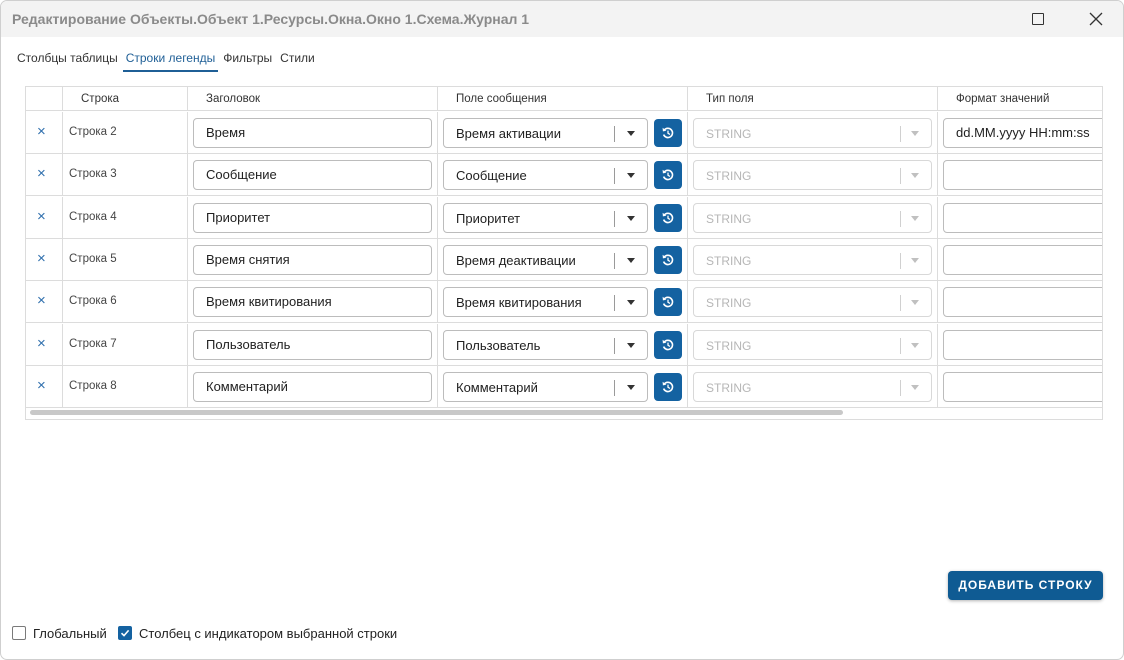 Image resolution: width=1124 pixels, height=660 pixels. What do you see at coordinates (508, 133) in the screenshot?
I see `message-field-value: Время активации` at bounding box center [508, 133].